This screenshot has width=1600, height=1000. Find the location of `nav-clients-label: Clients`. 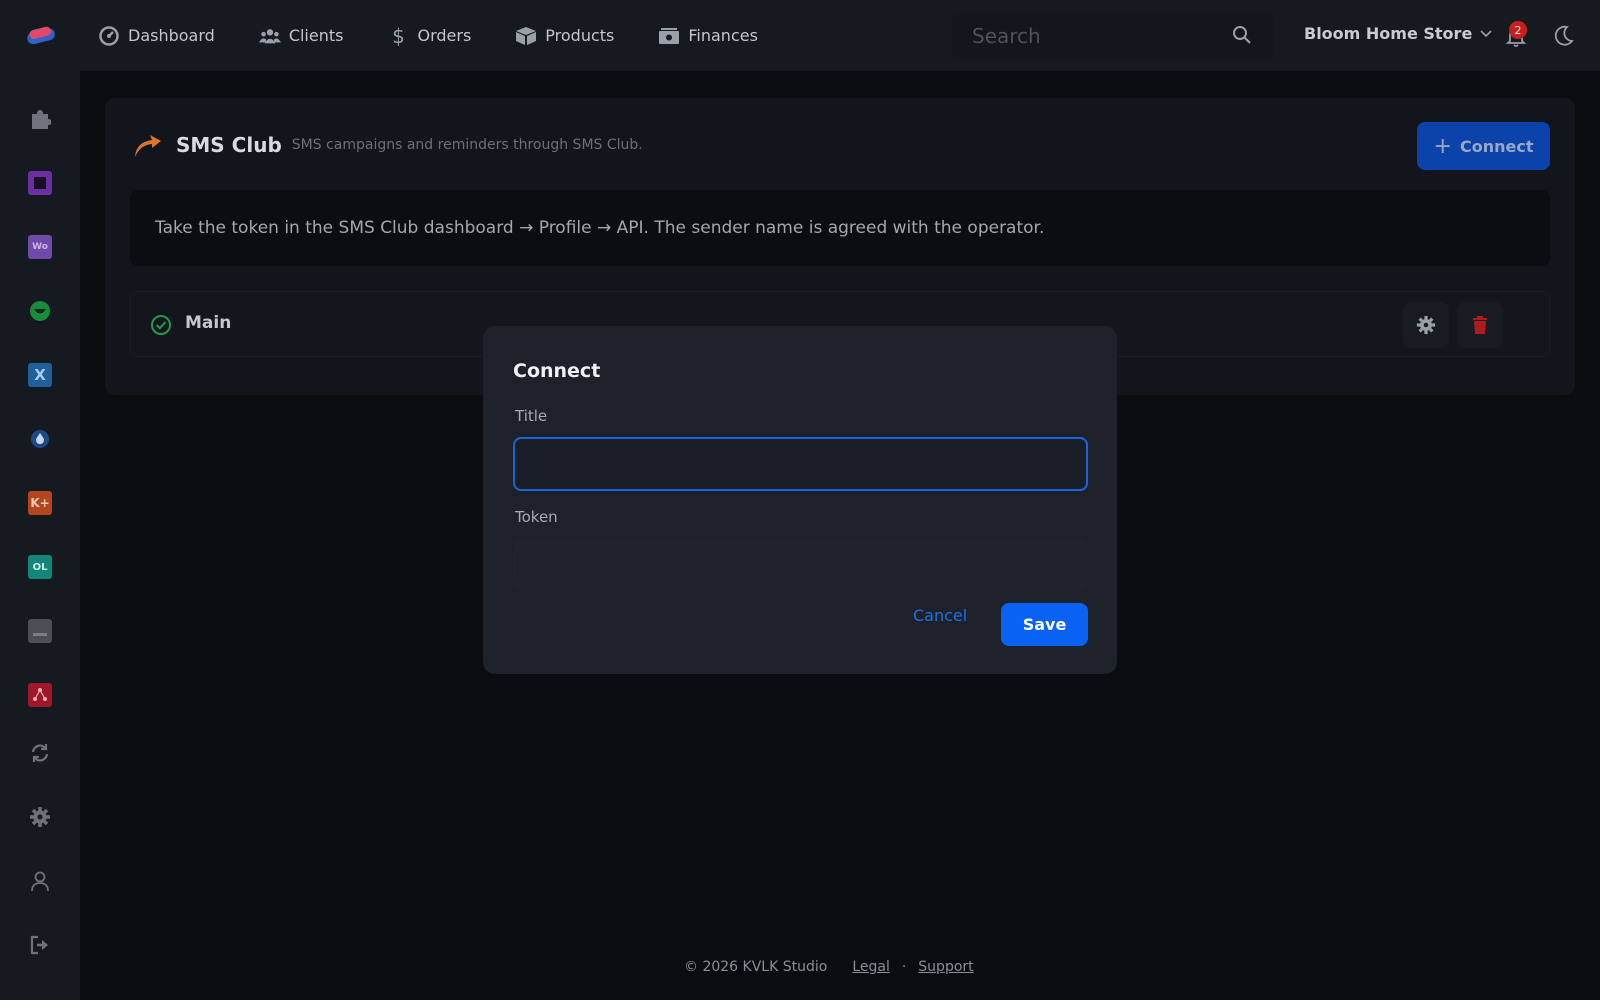

nav-clients-label: Clients is located at coordinates (316, 35).